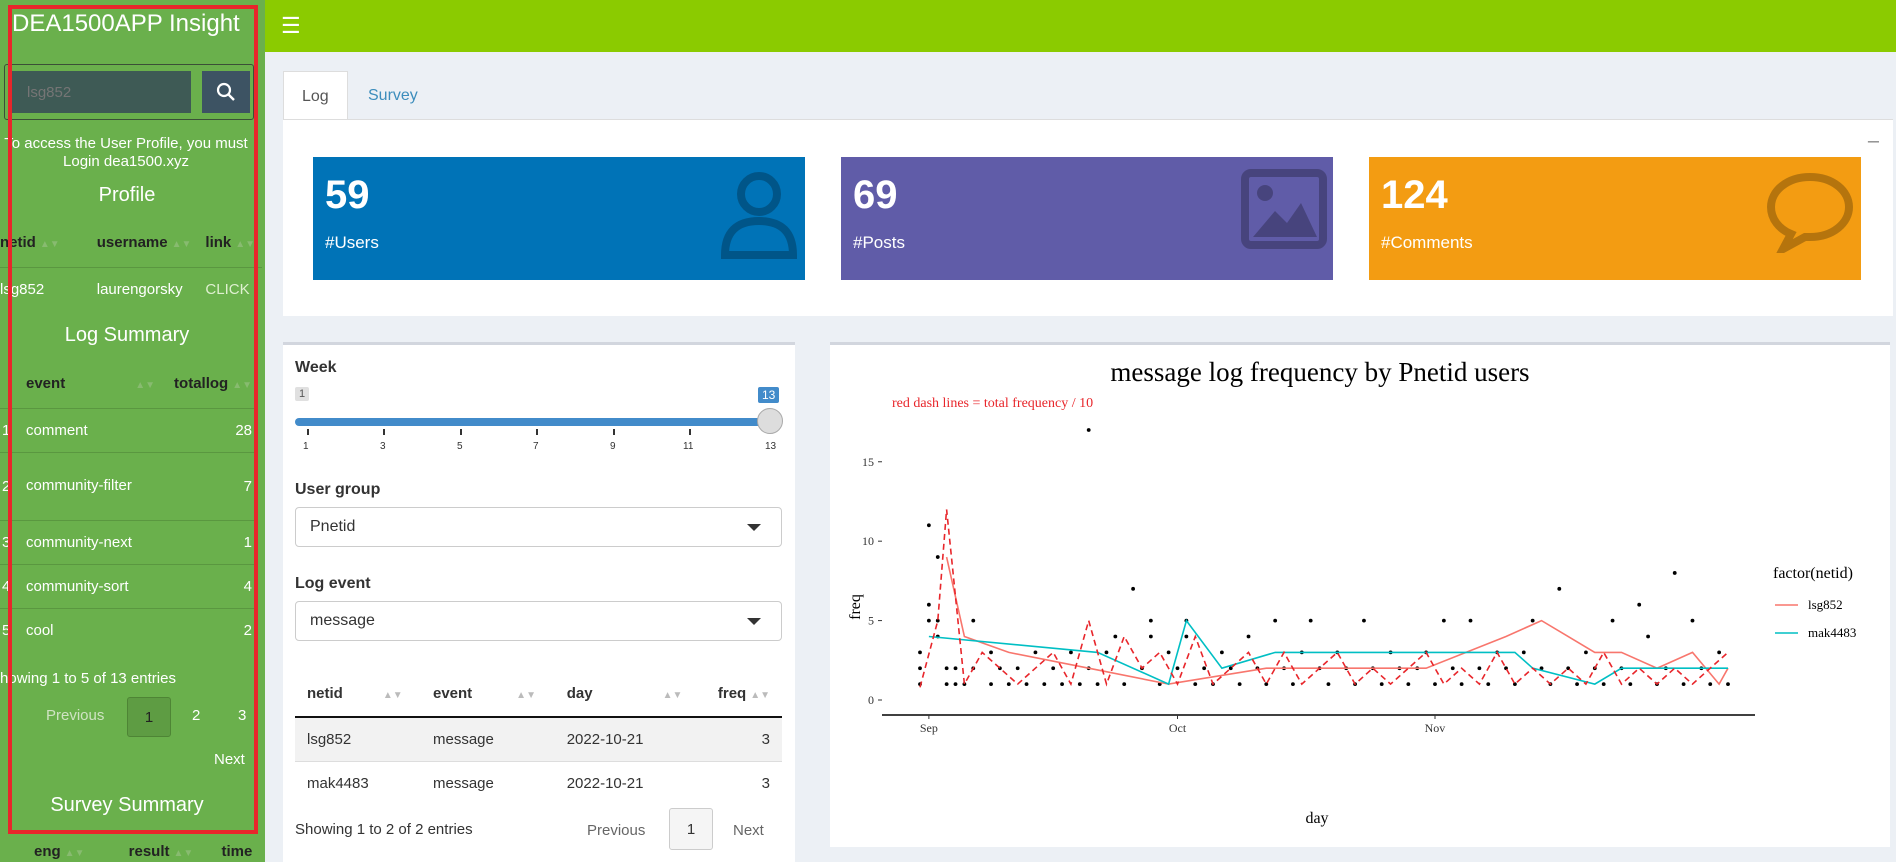  What do you see at coordinates (1825, 604) in the screenshot?
I see `legend-label: lsg852` at bounding box center [1825, 604].